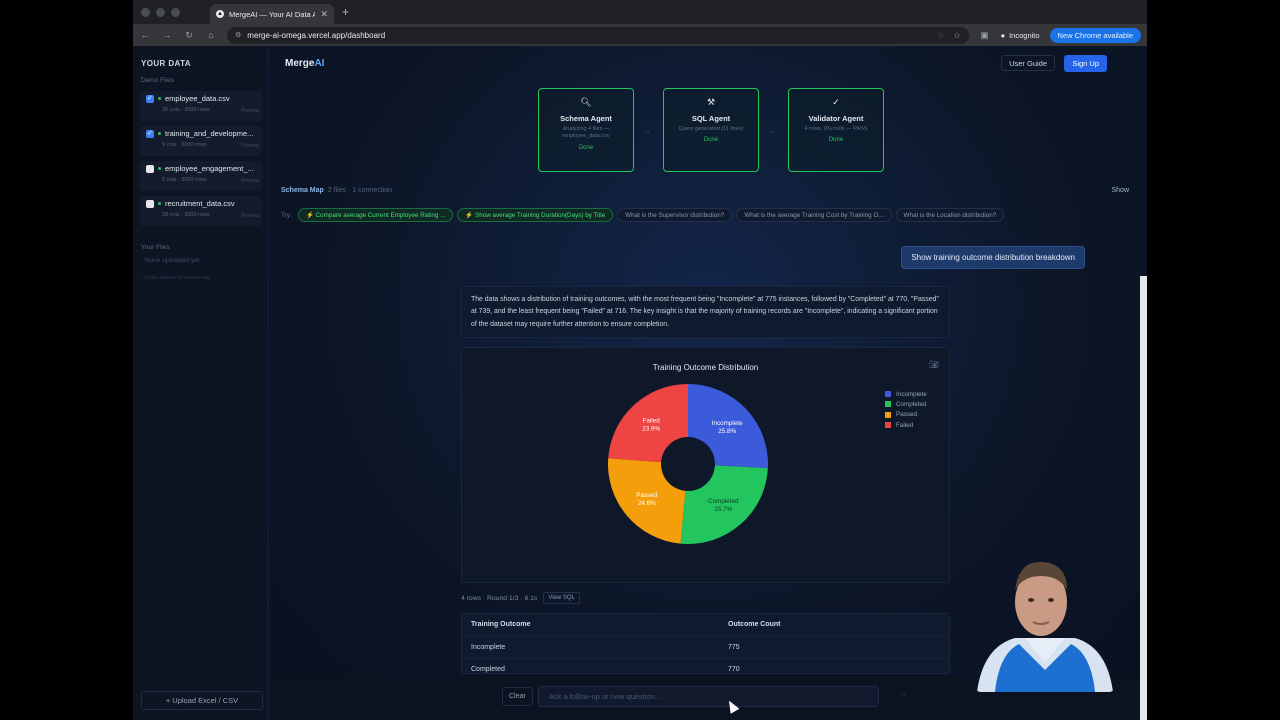 This screenshot has width=1280, height=720. Describe the element at coordinates (727, 423) in the screenshot. I see `slice-label: Incomplete` at that location.